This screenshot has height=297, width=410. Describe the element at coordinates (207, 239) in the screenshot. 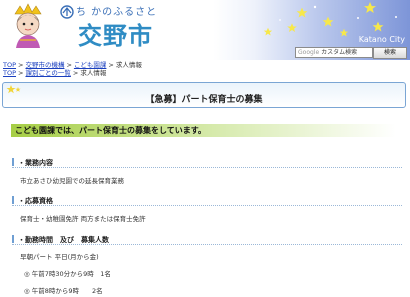

I see `section-heading-hours: ・勤務時間 及び 募集人数` at that location.